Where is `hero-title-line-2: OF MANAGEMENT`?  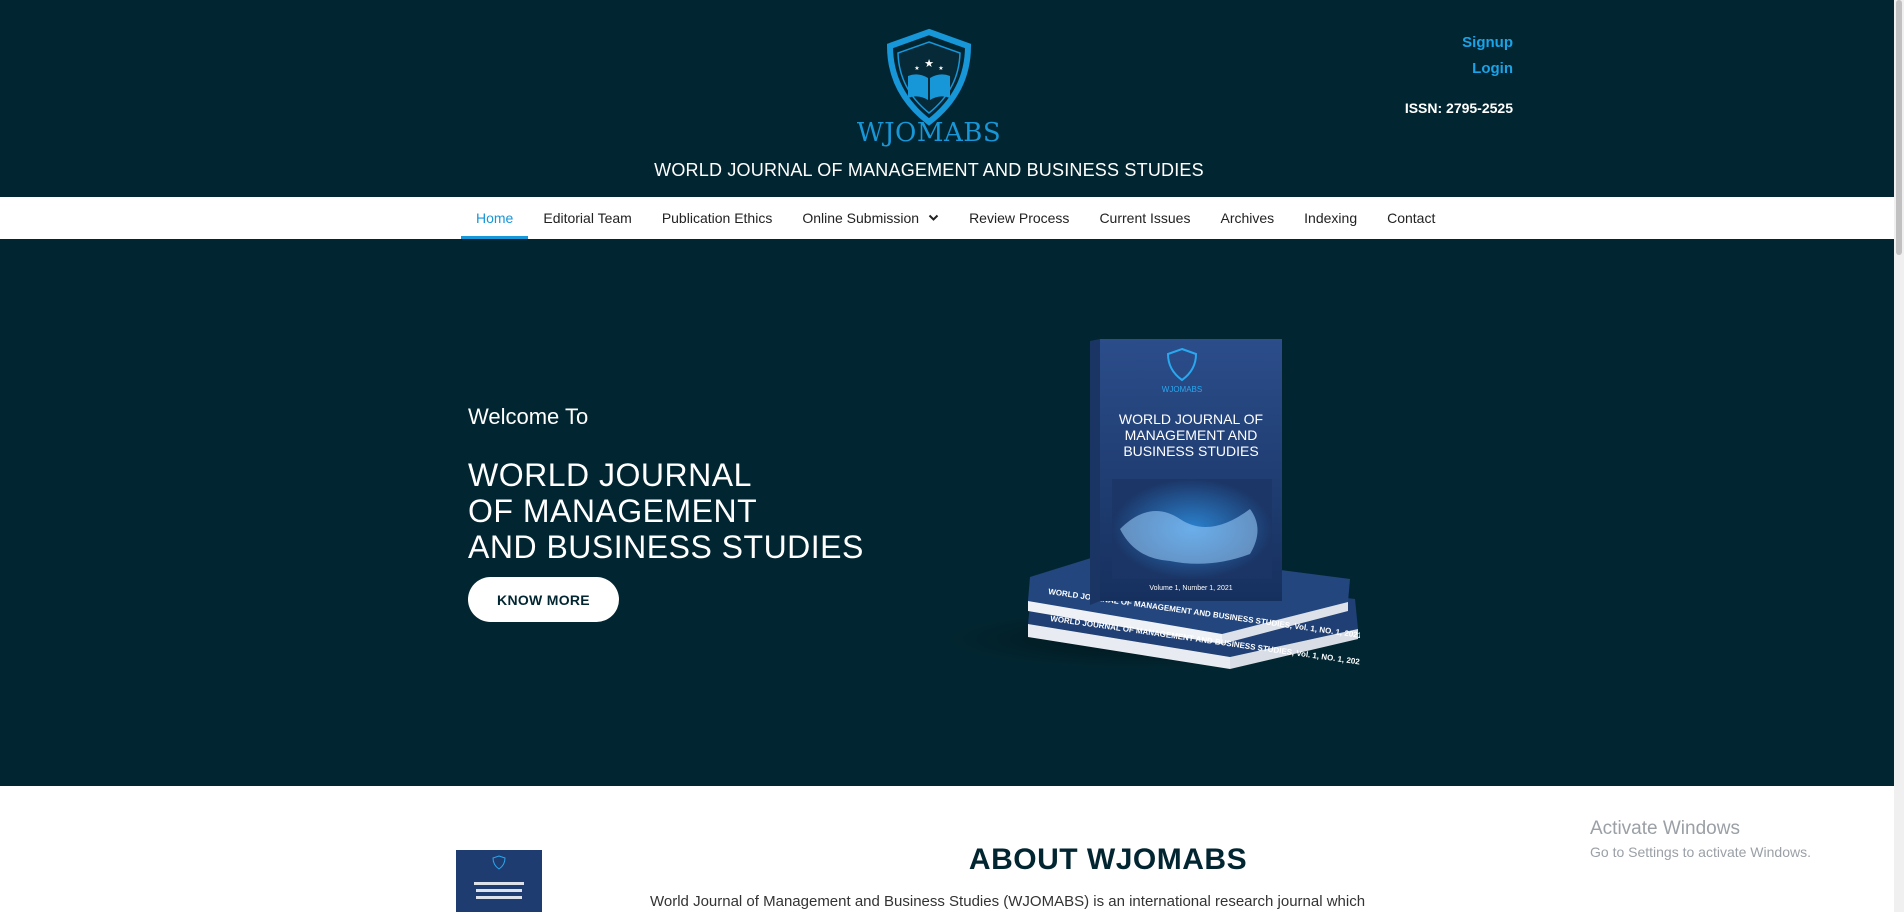 hero-title-line-2: OF MANAGEMENT is located at coordinates (613, 511).